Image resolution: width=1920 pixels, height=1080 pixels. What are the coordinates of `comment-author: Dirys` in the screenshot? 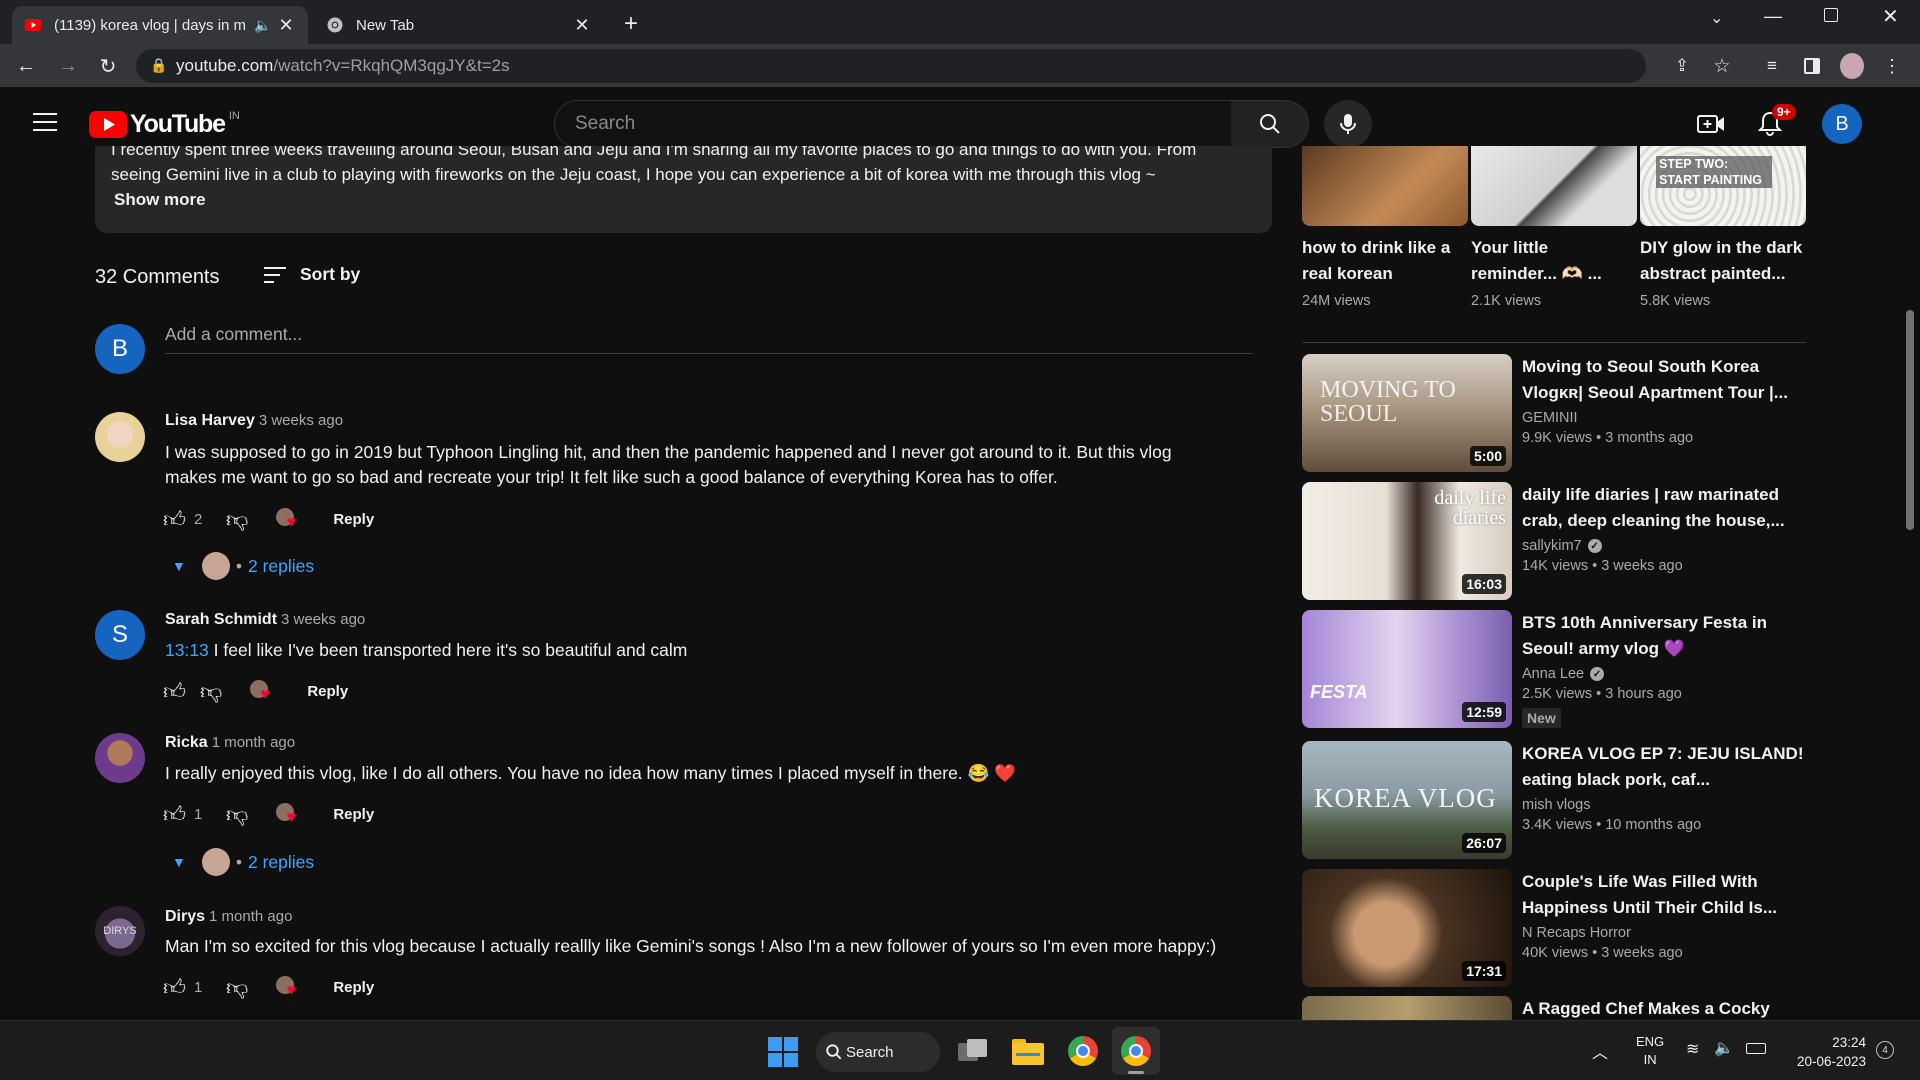 It's located at (185, 916).